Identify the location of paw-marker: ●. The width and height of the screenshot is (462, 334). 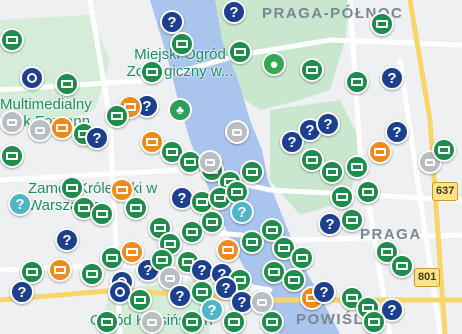
(274, 64).